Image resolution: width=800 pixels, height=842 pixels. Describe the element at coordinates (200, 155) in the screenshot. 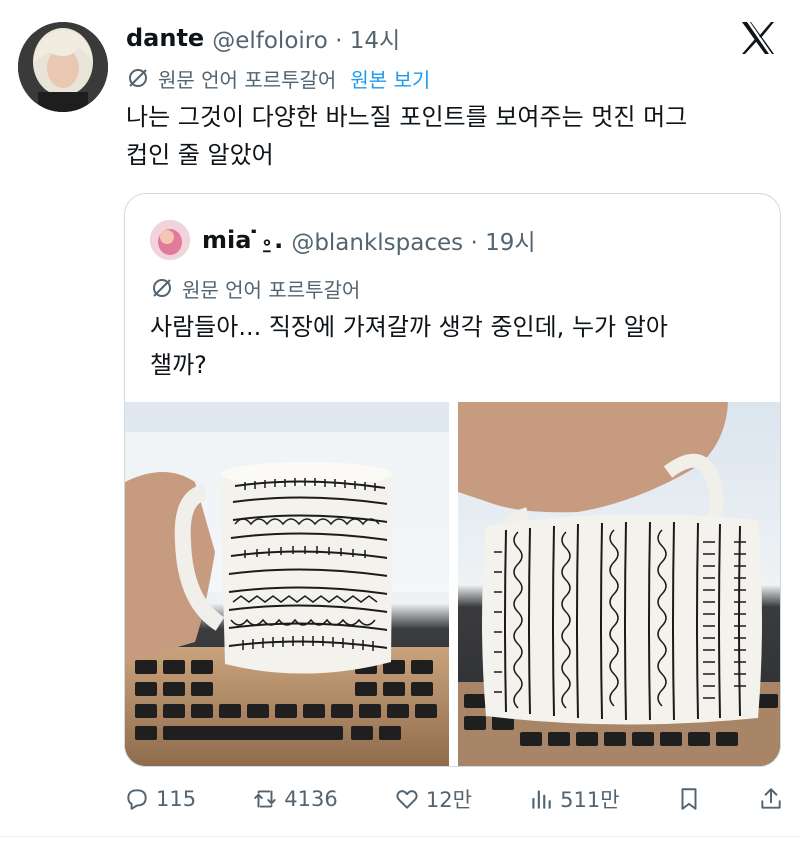

I see `tweet-text-line: 컵인 줄 알았어` at that location.